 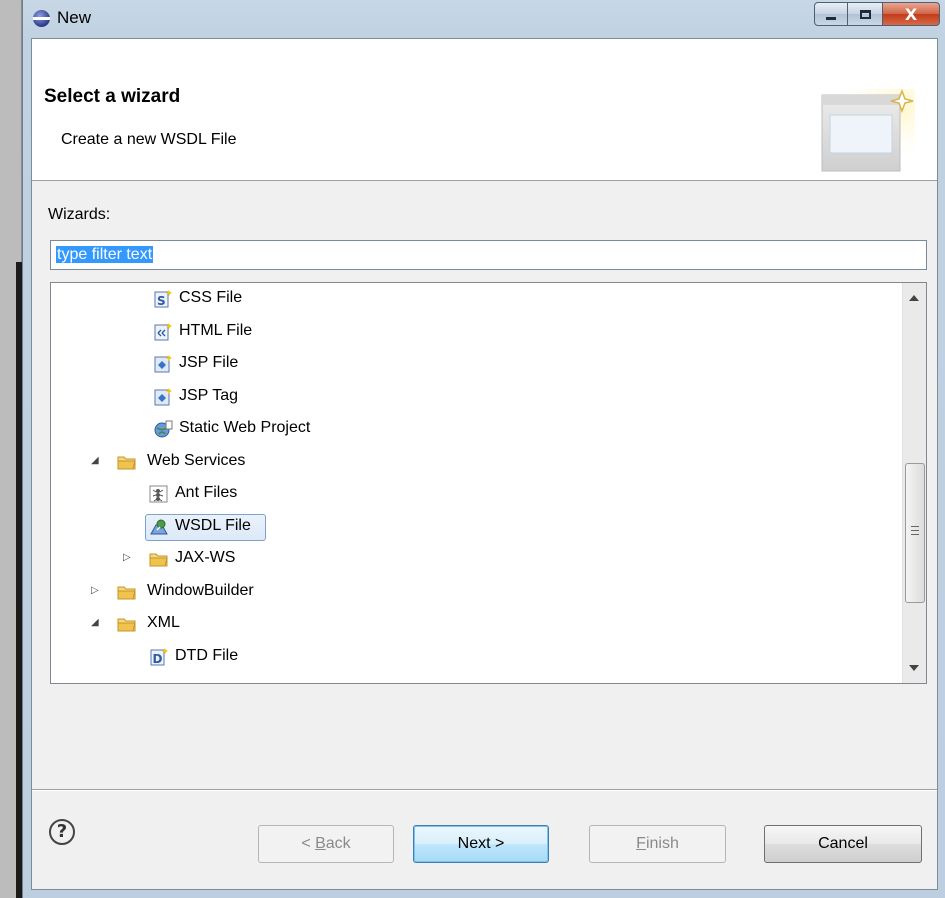 I want to click on page-description: Create a new WSDL File, so click(x=149, y=139).